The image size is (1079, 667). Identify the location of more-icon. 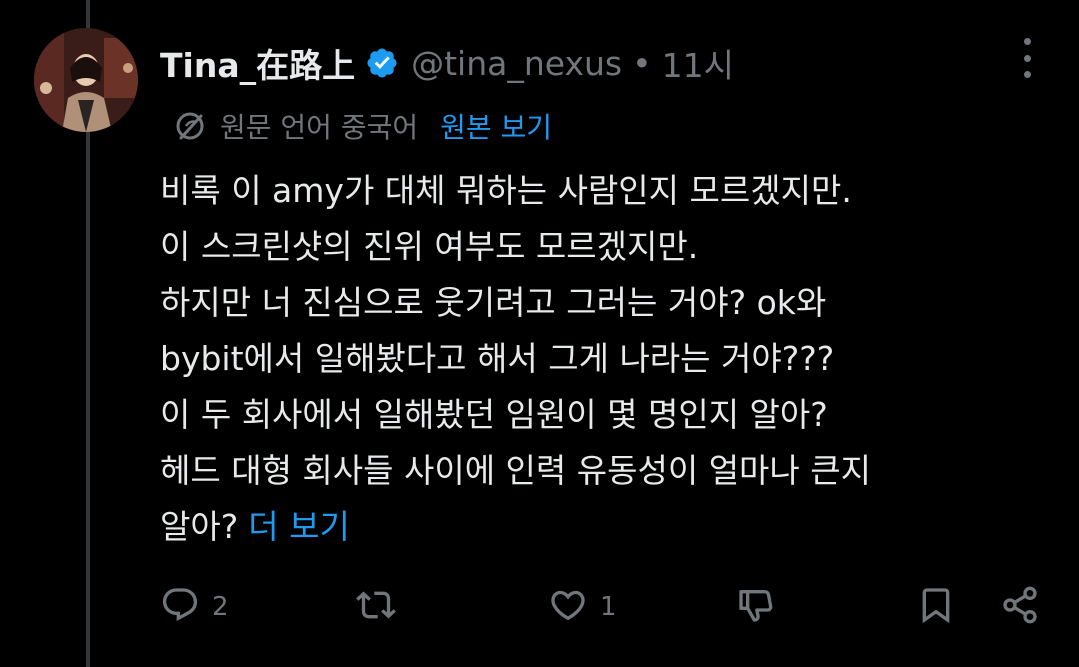
(1027, 58).